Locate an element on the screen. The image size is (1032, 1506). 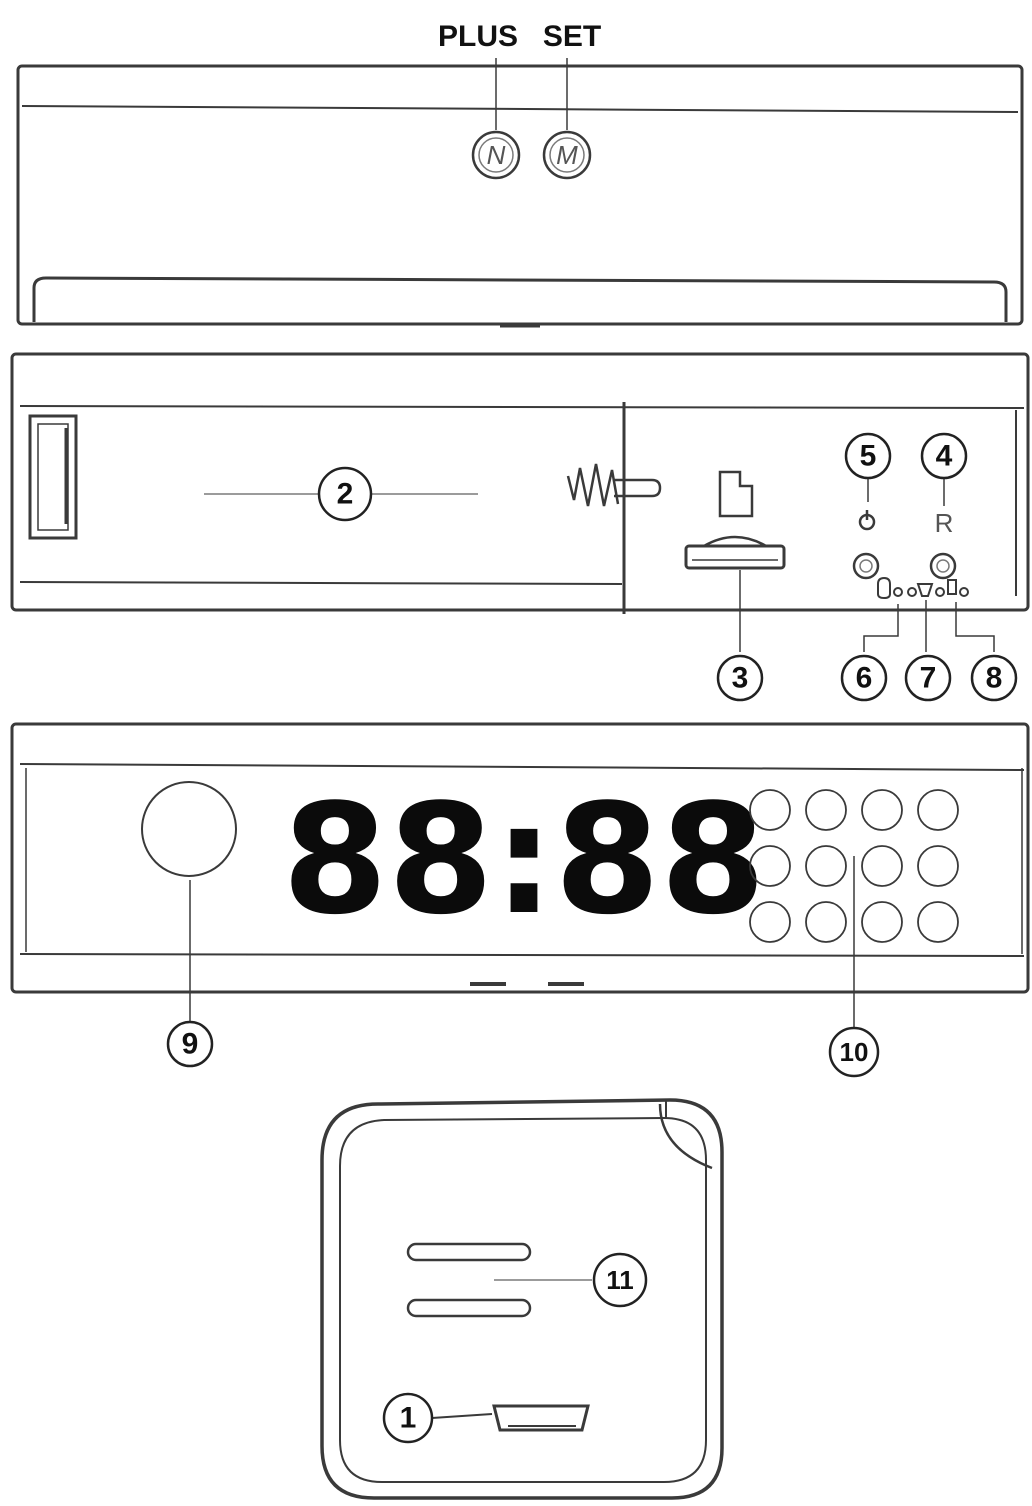
back-view is located at coordinates (522, 1299).